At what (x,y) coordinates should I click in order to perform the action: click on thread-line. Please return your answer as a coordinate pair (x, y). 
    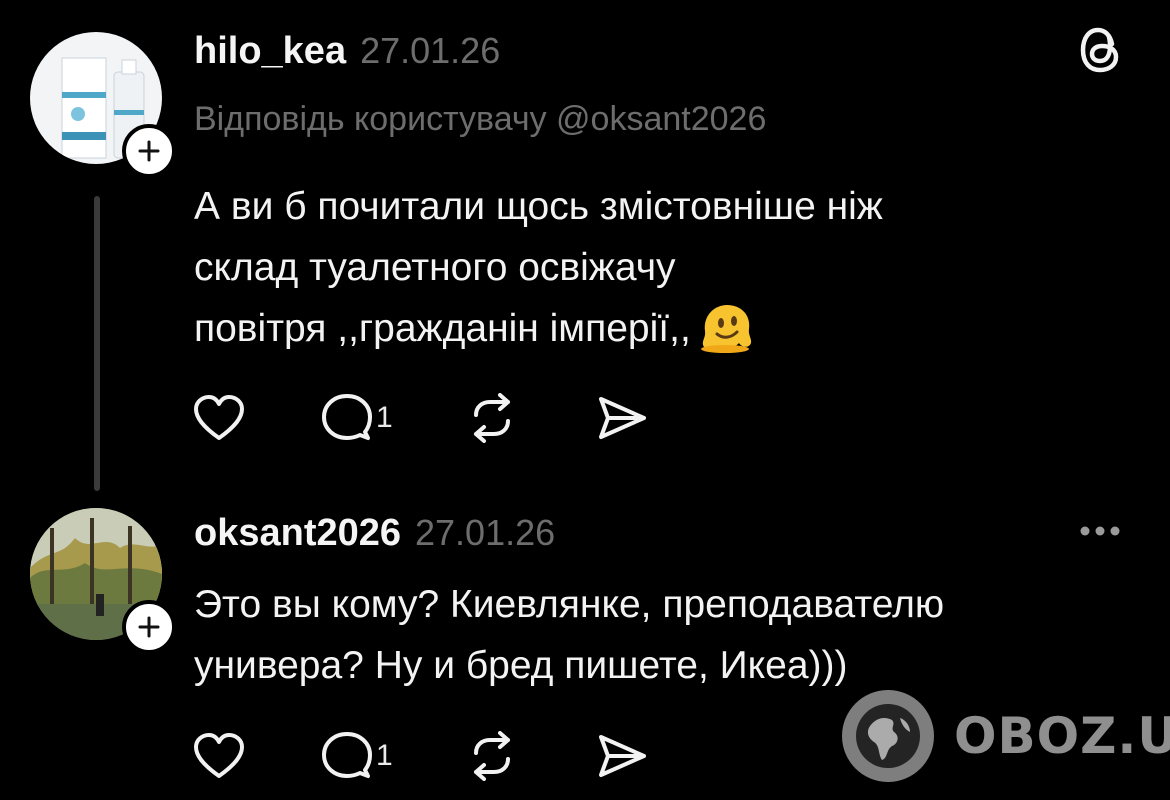
    Looking at the image, I should click on (97, 343).